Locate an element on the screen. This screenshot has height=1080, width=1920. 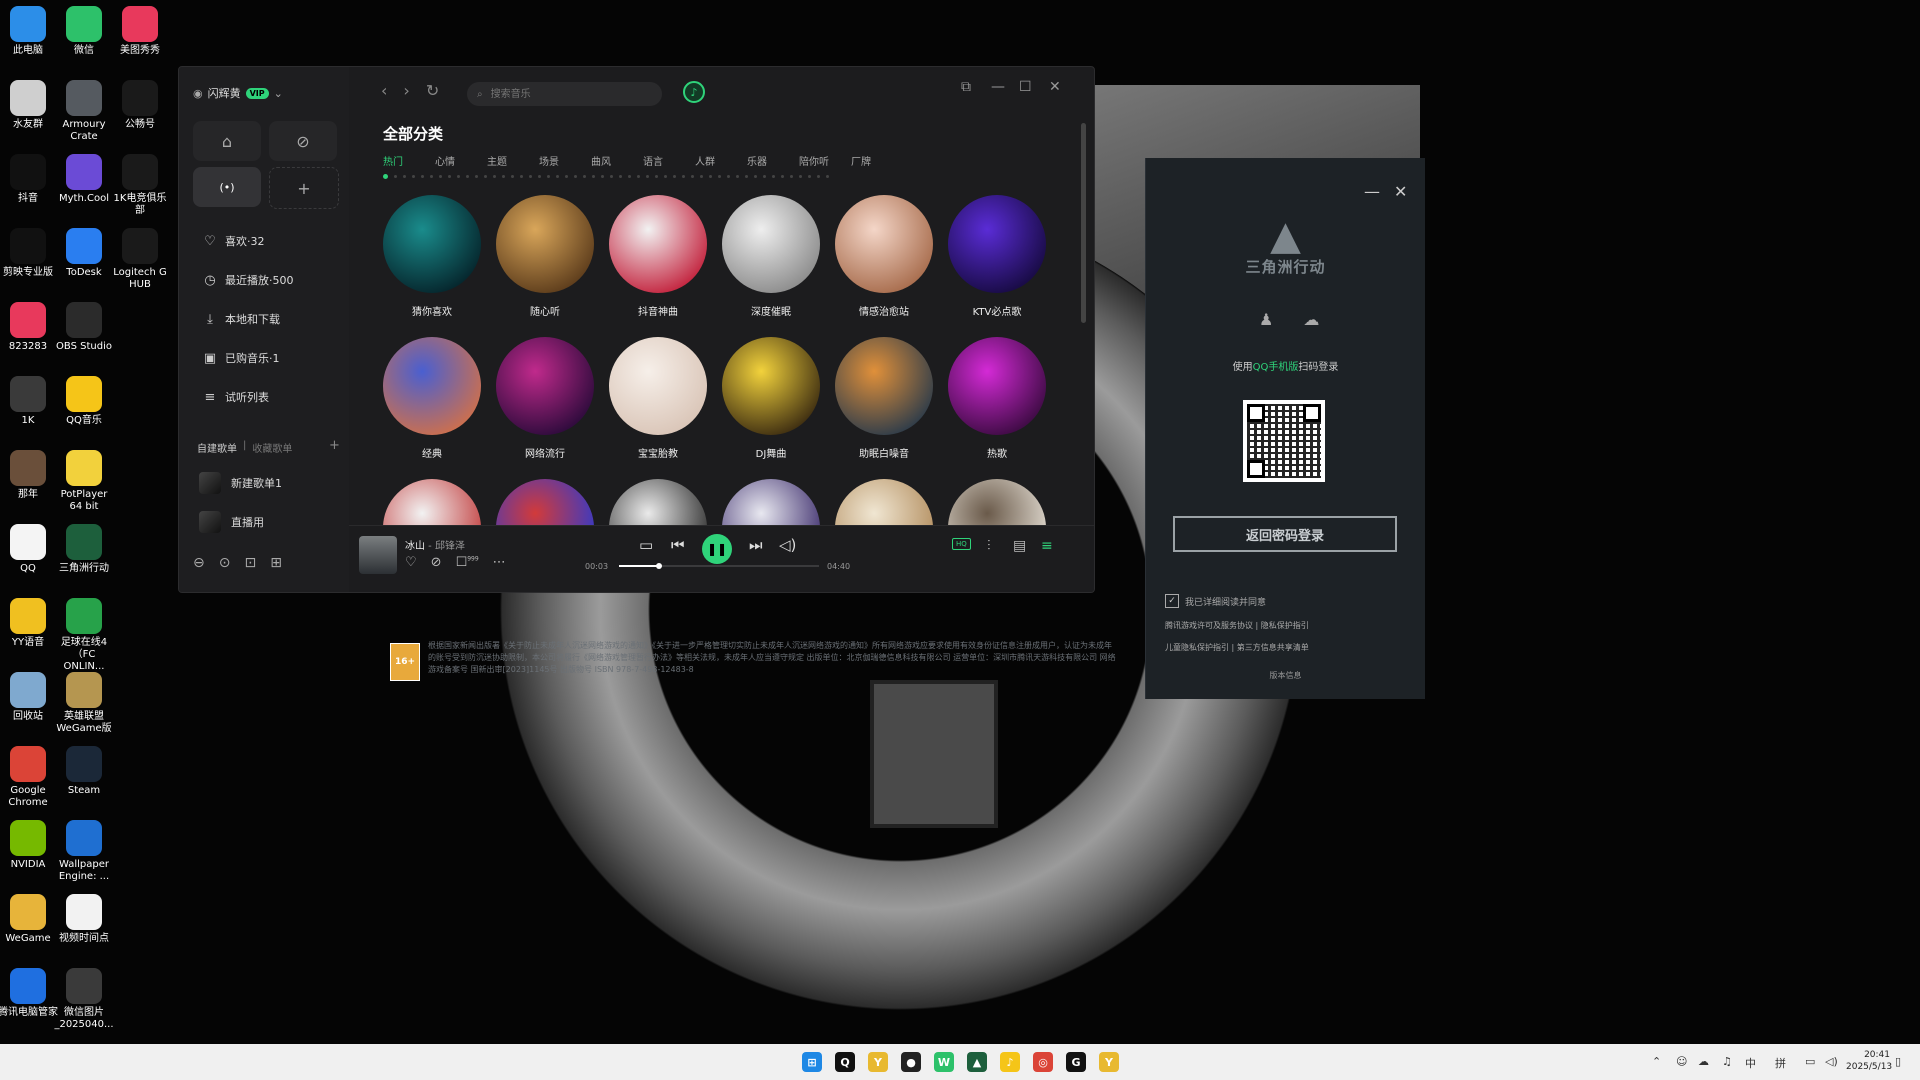
like-icon: ♡ is located at coordinates (411, 562).